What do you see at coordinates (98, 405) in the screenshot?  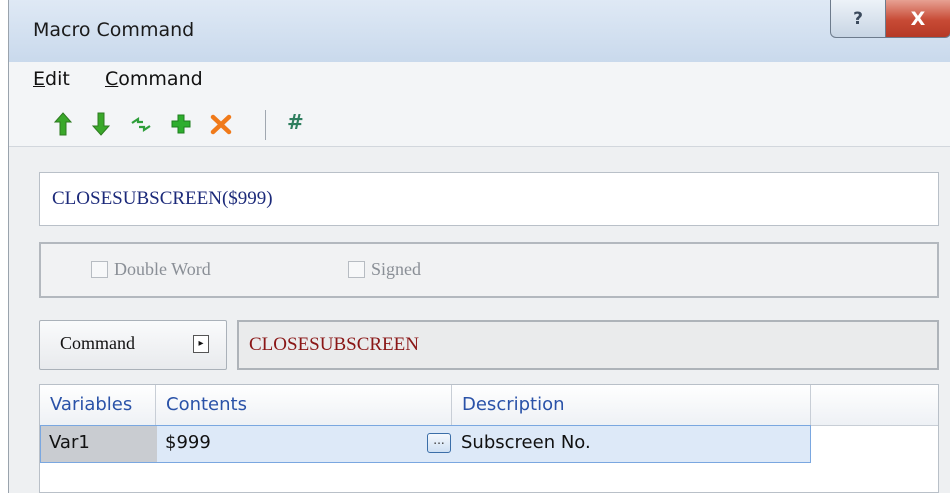 I see `column-header-variables: Variables` at bounding box center [98, 405].